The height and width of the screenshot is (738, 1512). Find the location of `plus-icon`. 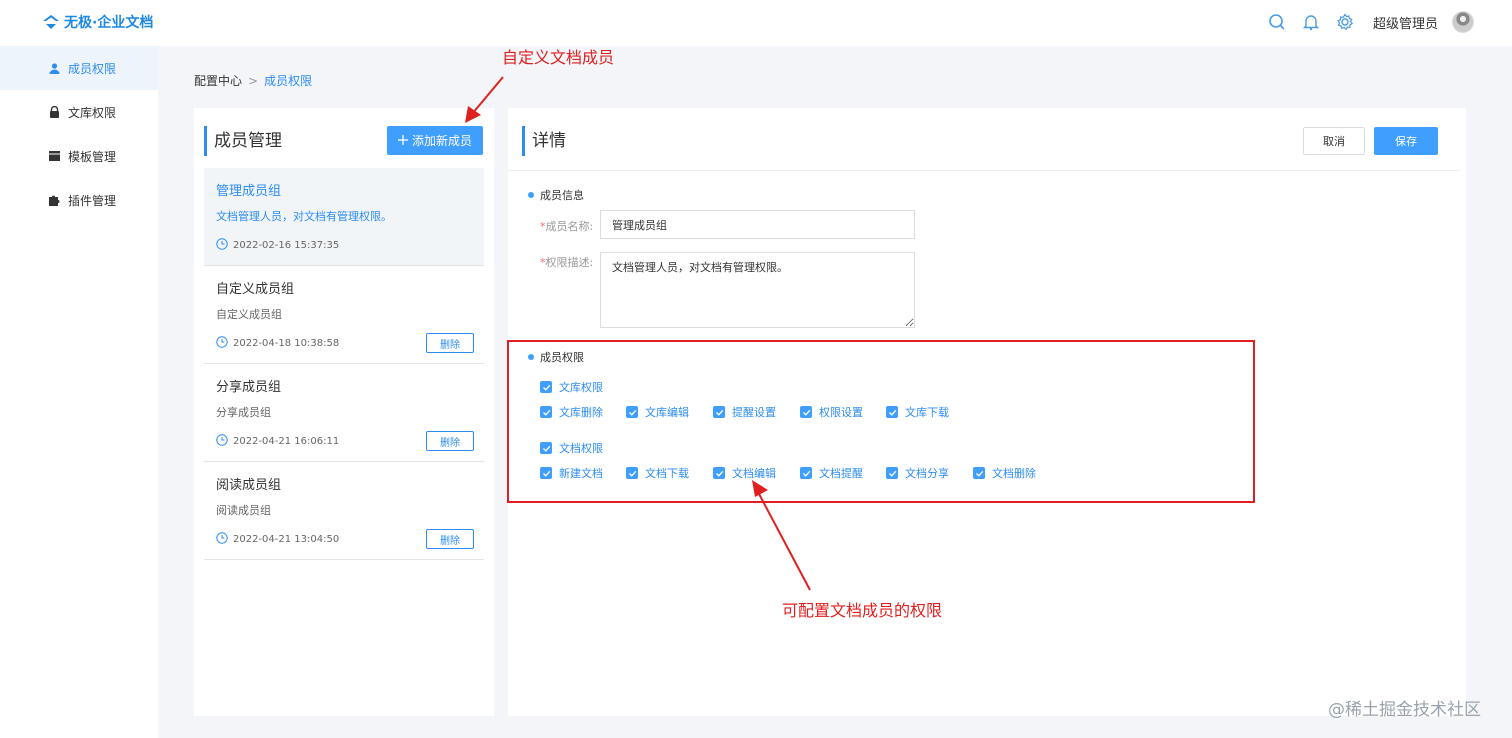

plus-icon is located at coordinates (402, 141).